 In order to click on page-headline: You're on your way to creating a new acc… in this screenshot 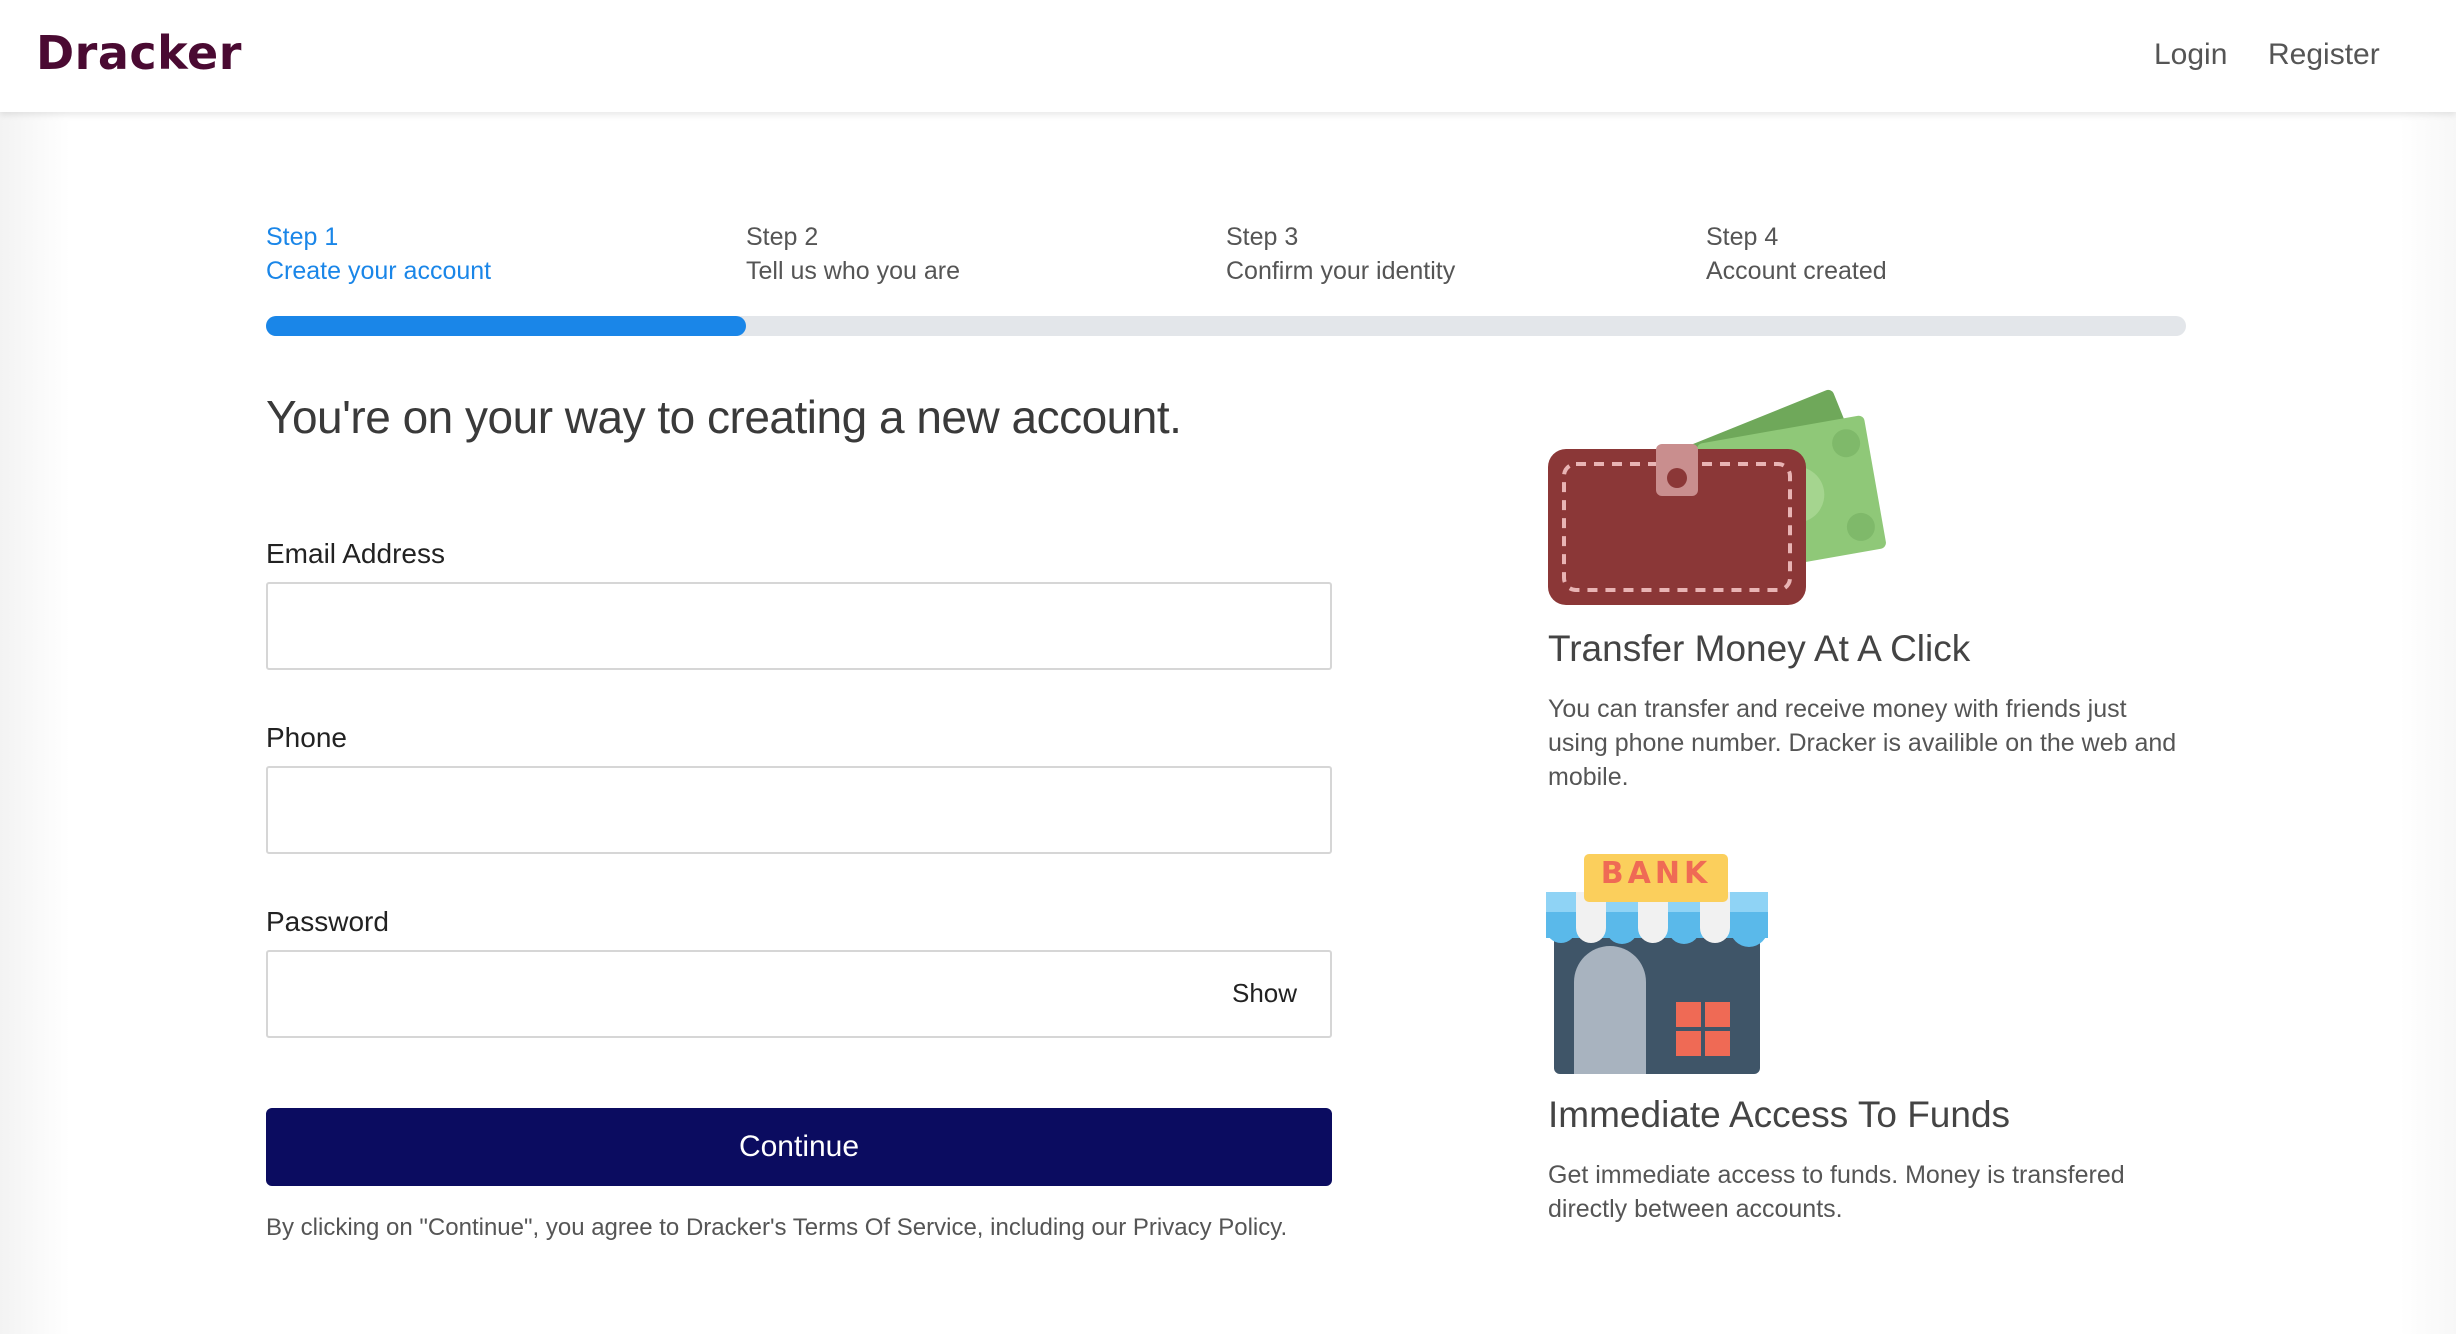, I will do `click(724, 417)`.